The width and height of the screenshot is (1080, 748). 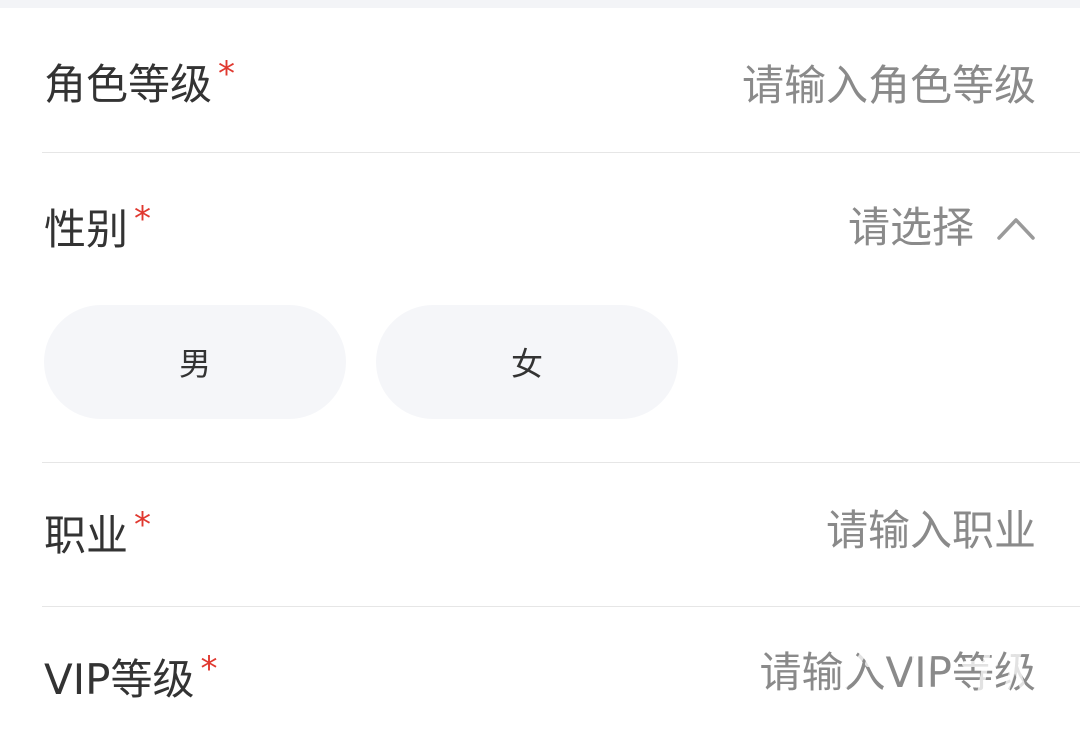 I want to click on vip-level-label-text: VIP等级, so click(x=119, y=679).